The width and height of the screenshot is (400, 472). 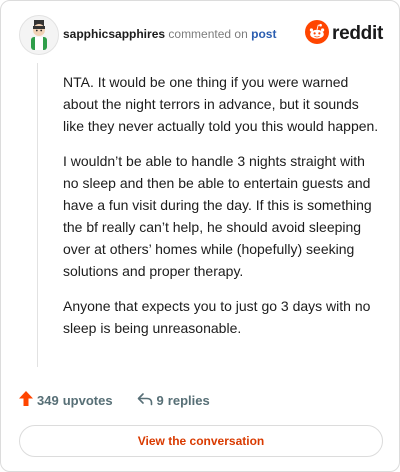 I want to click on upvotes-label: upvotes, so click(x=87, y=400).